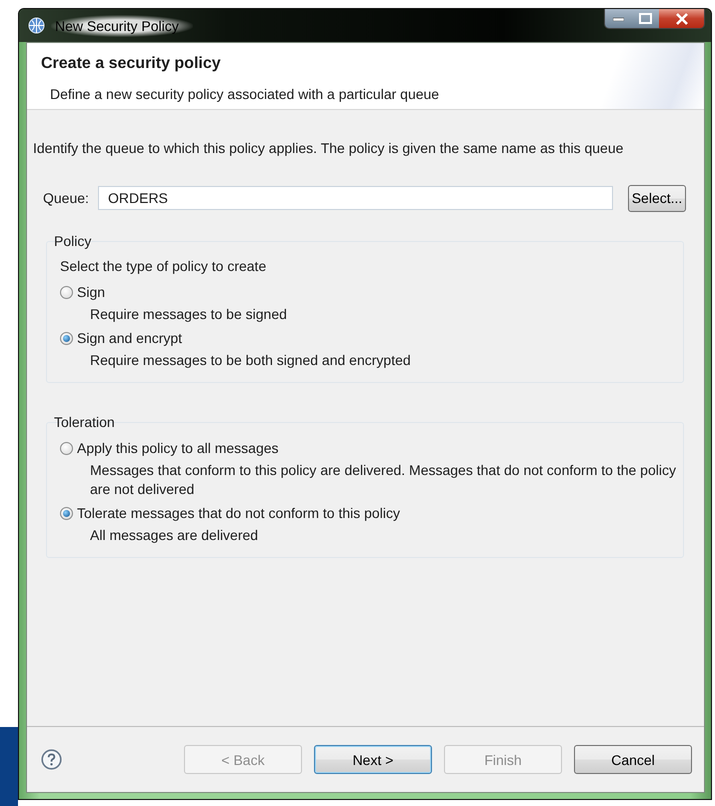  I want to click on wizard-button: Next >, so click(373, 759).